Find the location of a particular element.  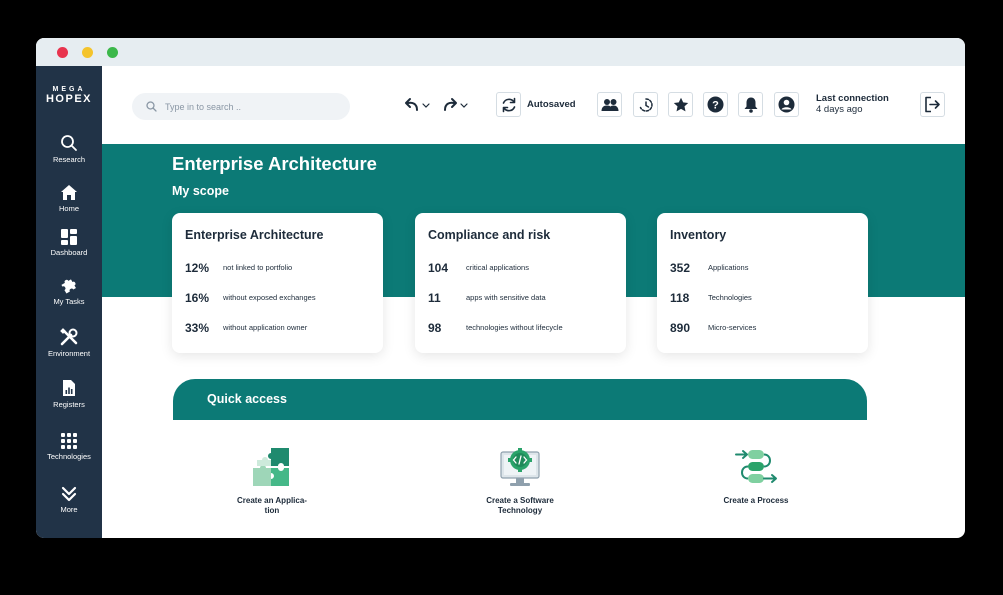

stat-value: 33% is located at coordinates (197, 328).